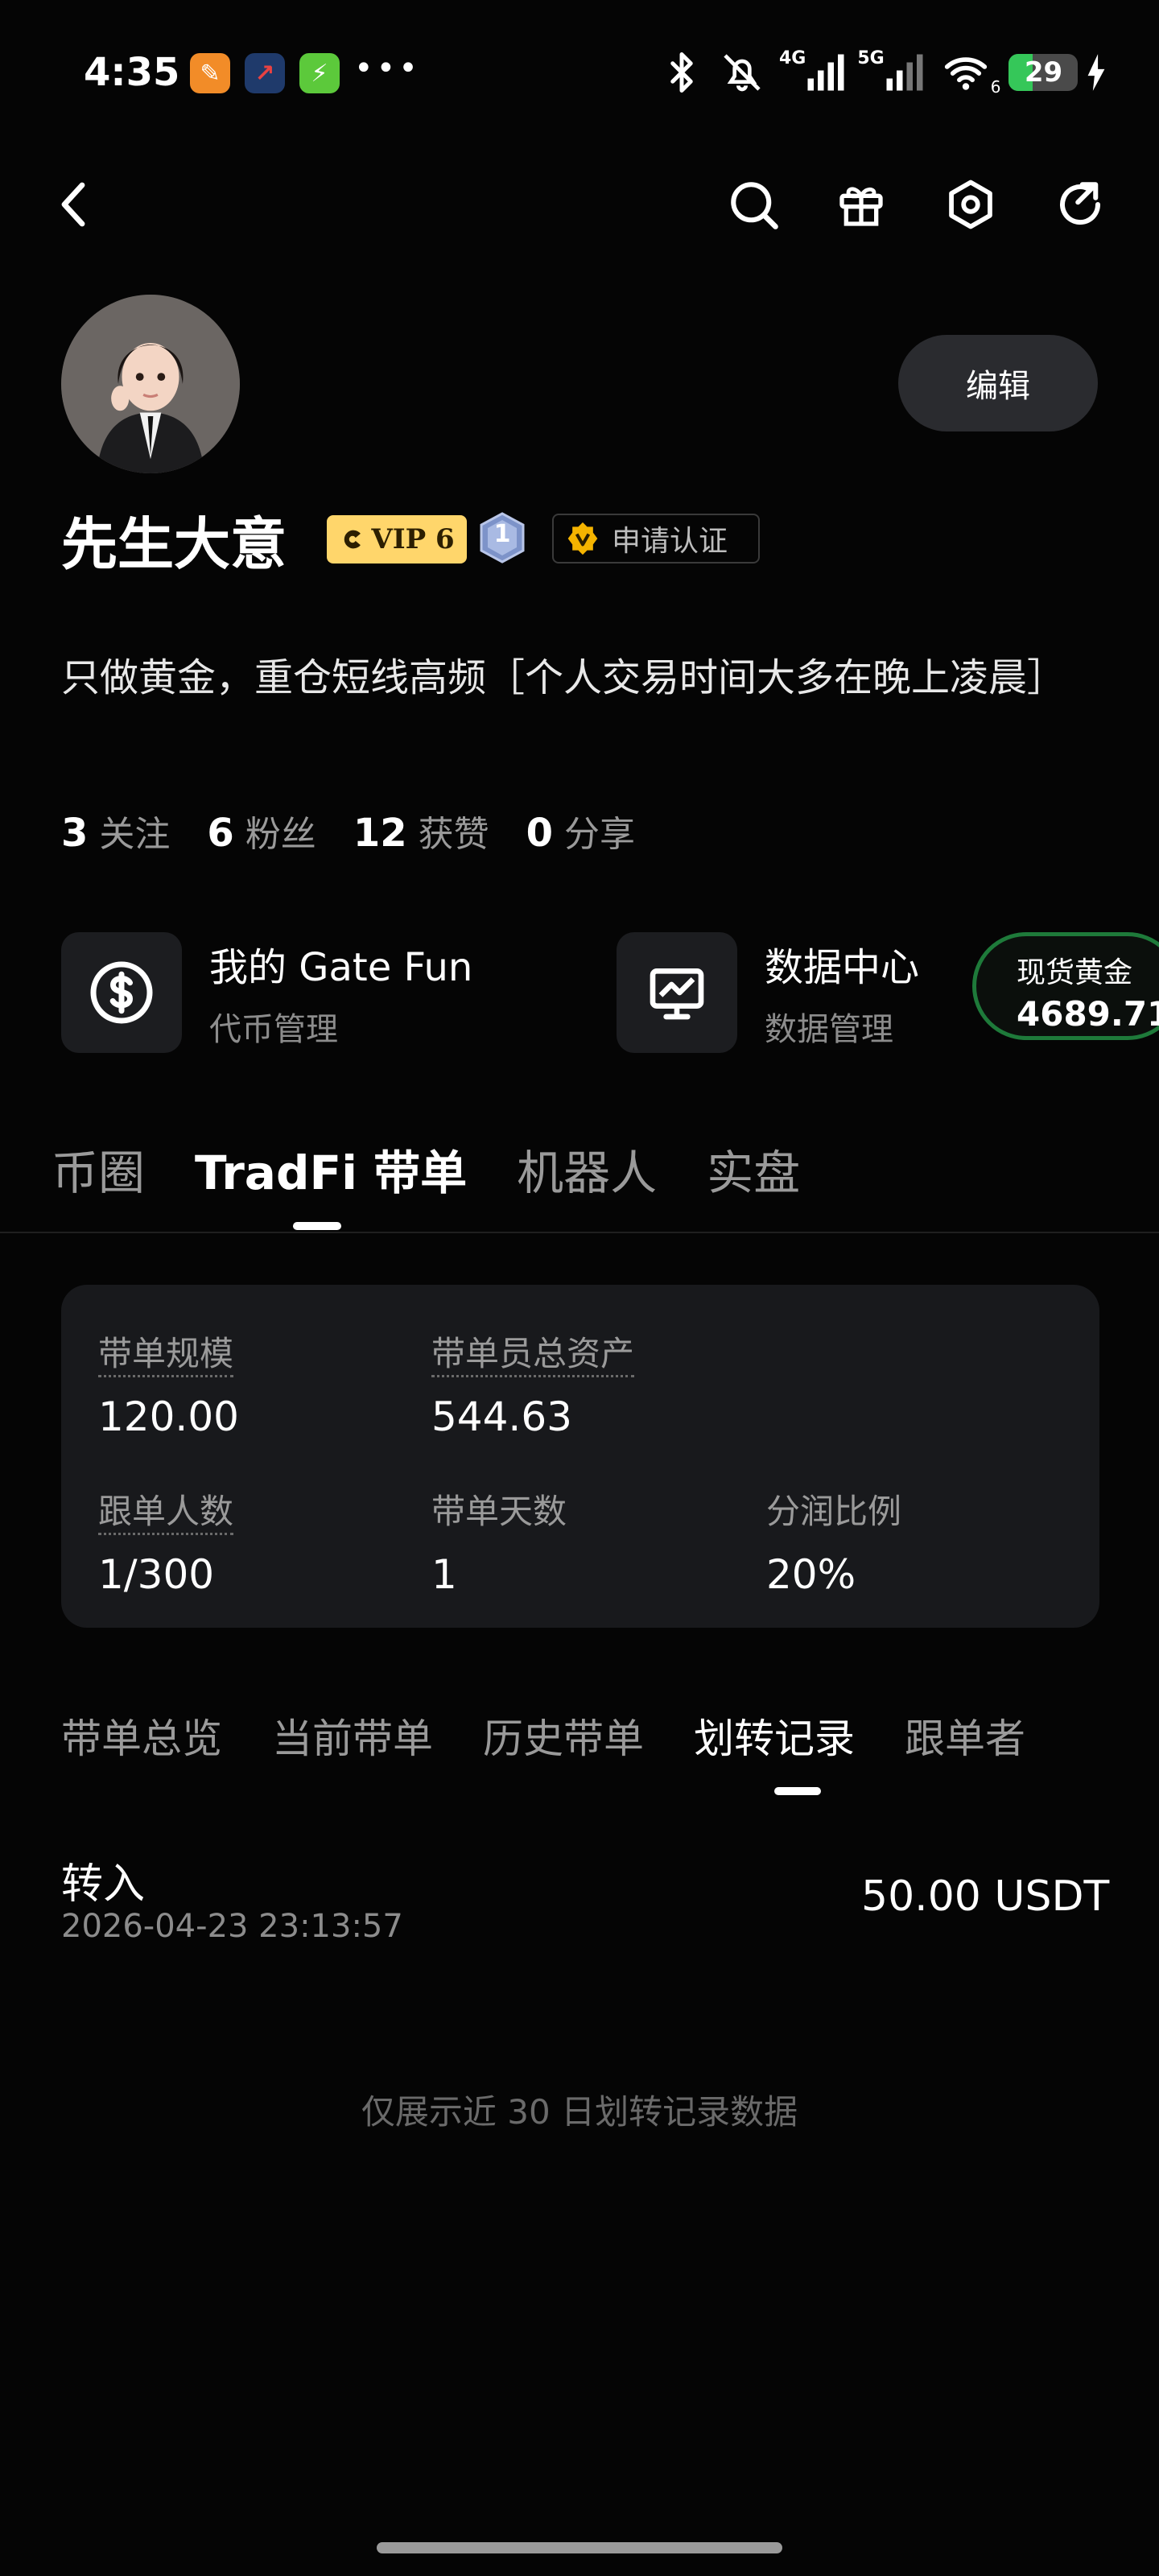 This screenshot has width=1159, height=2576. What do you see at coordinates (352, 539) in the screenshot?
I see `vip-logo-icon` at bounding box center [352, 539].